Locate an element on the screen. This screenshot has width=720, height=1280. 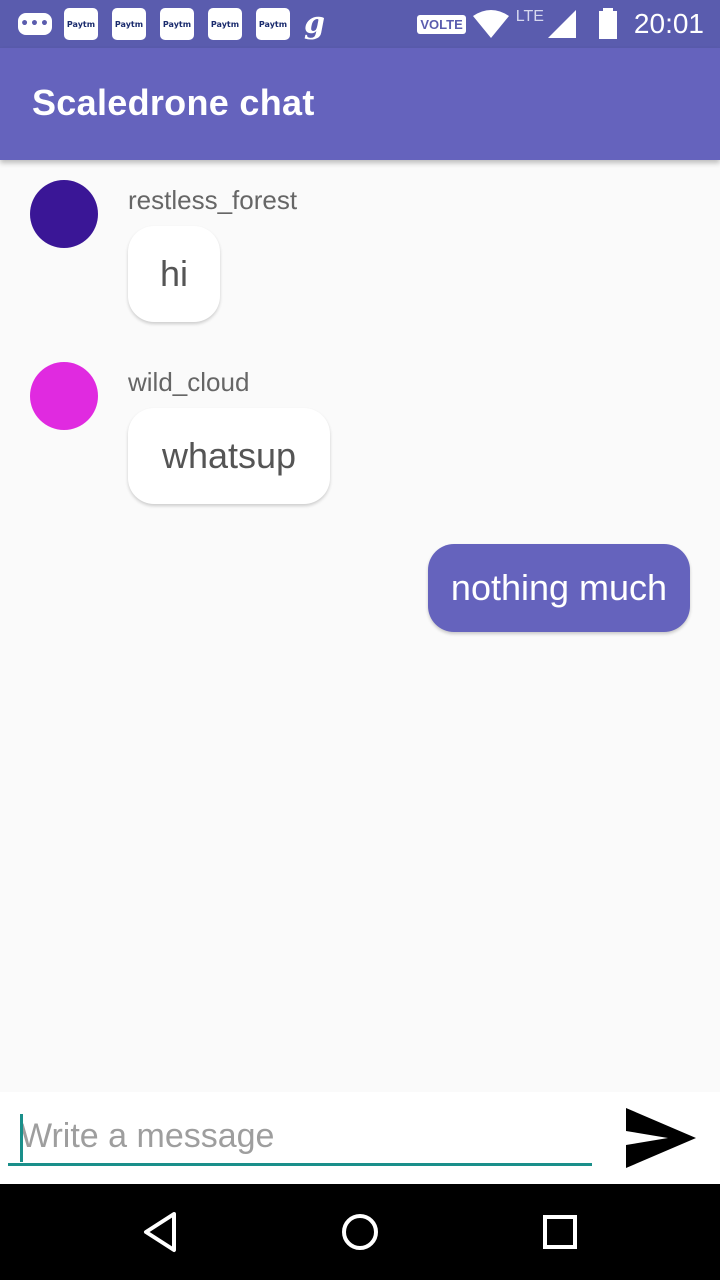
system-status-icons: VOLTE LTE 20:01 is located at coordinates (560, 24).